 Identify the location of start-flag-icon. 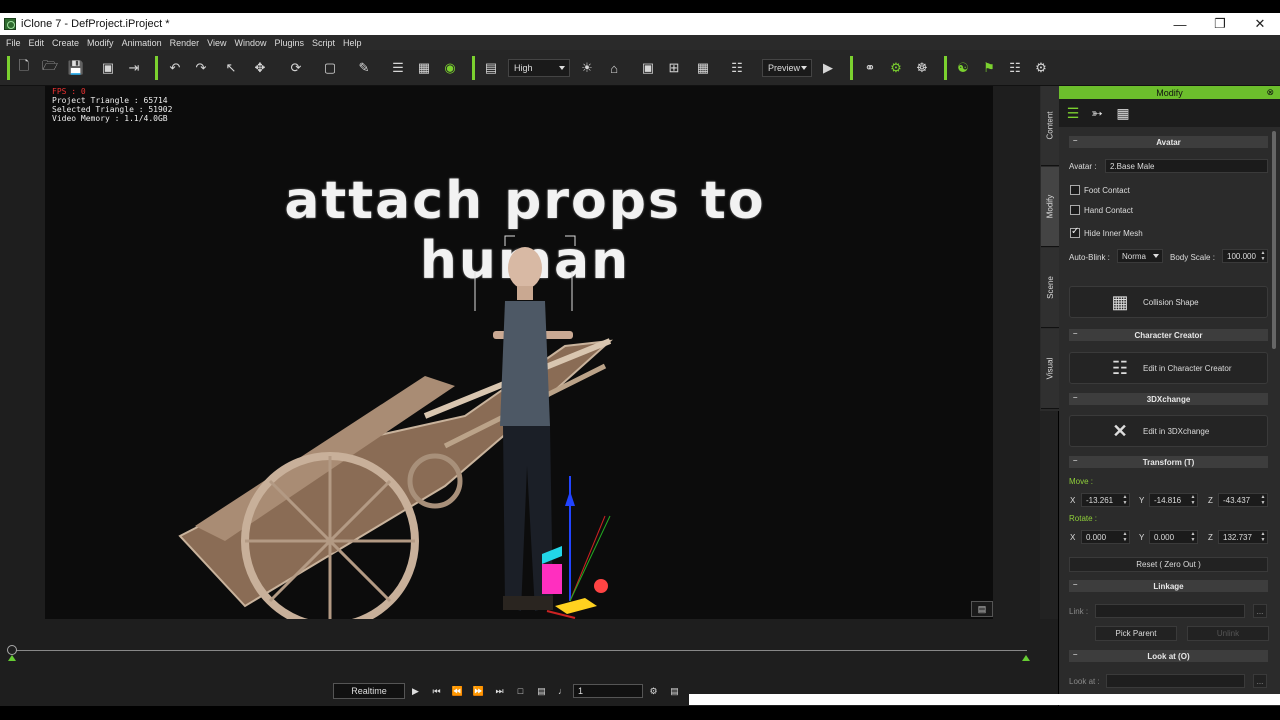
(12, 658).